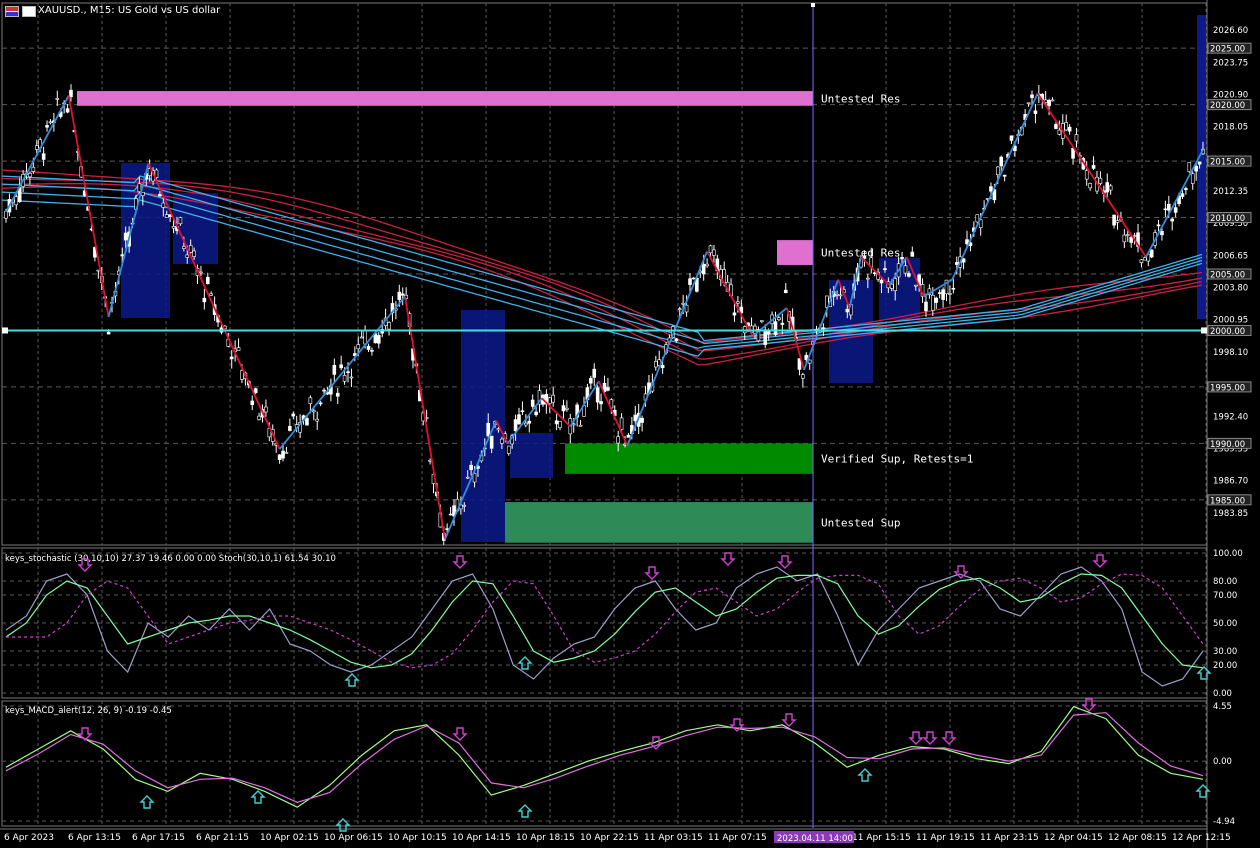  Describe the element at coordinates (481, 838) in the screenshot. I see `x-axis-label: 10 Apr 14:15` at that location.